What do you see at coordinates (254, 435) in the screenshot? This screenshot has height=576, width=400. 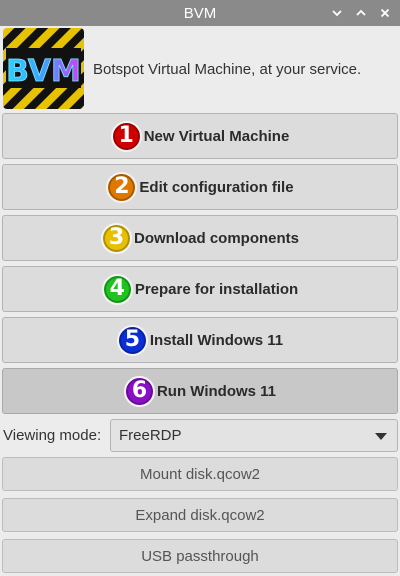 I see `viewing-mode-select: FreeRDP` at bounding box center [254, 435].